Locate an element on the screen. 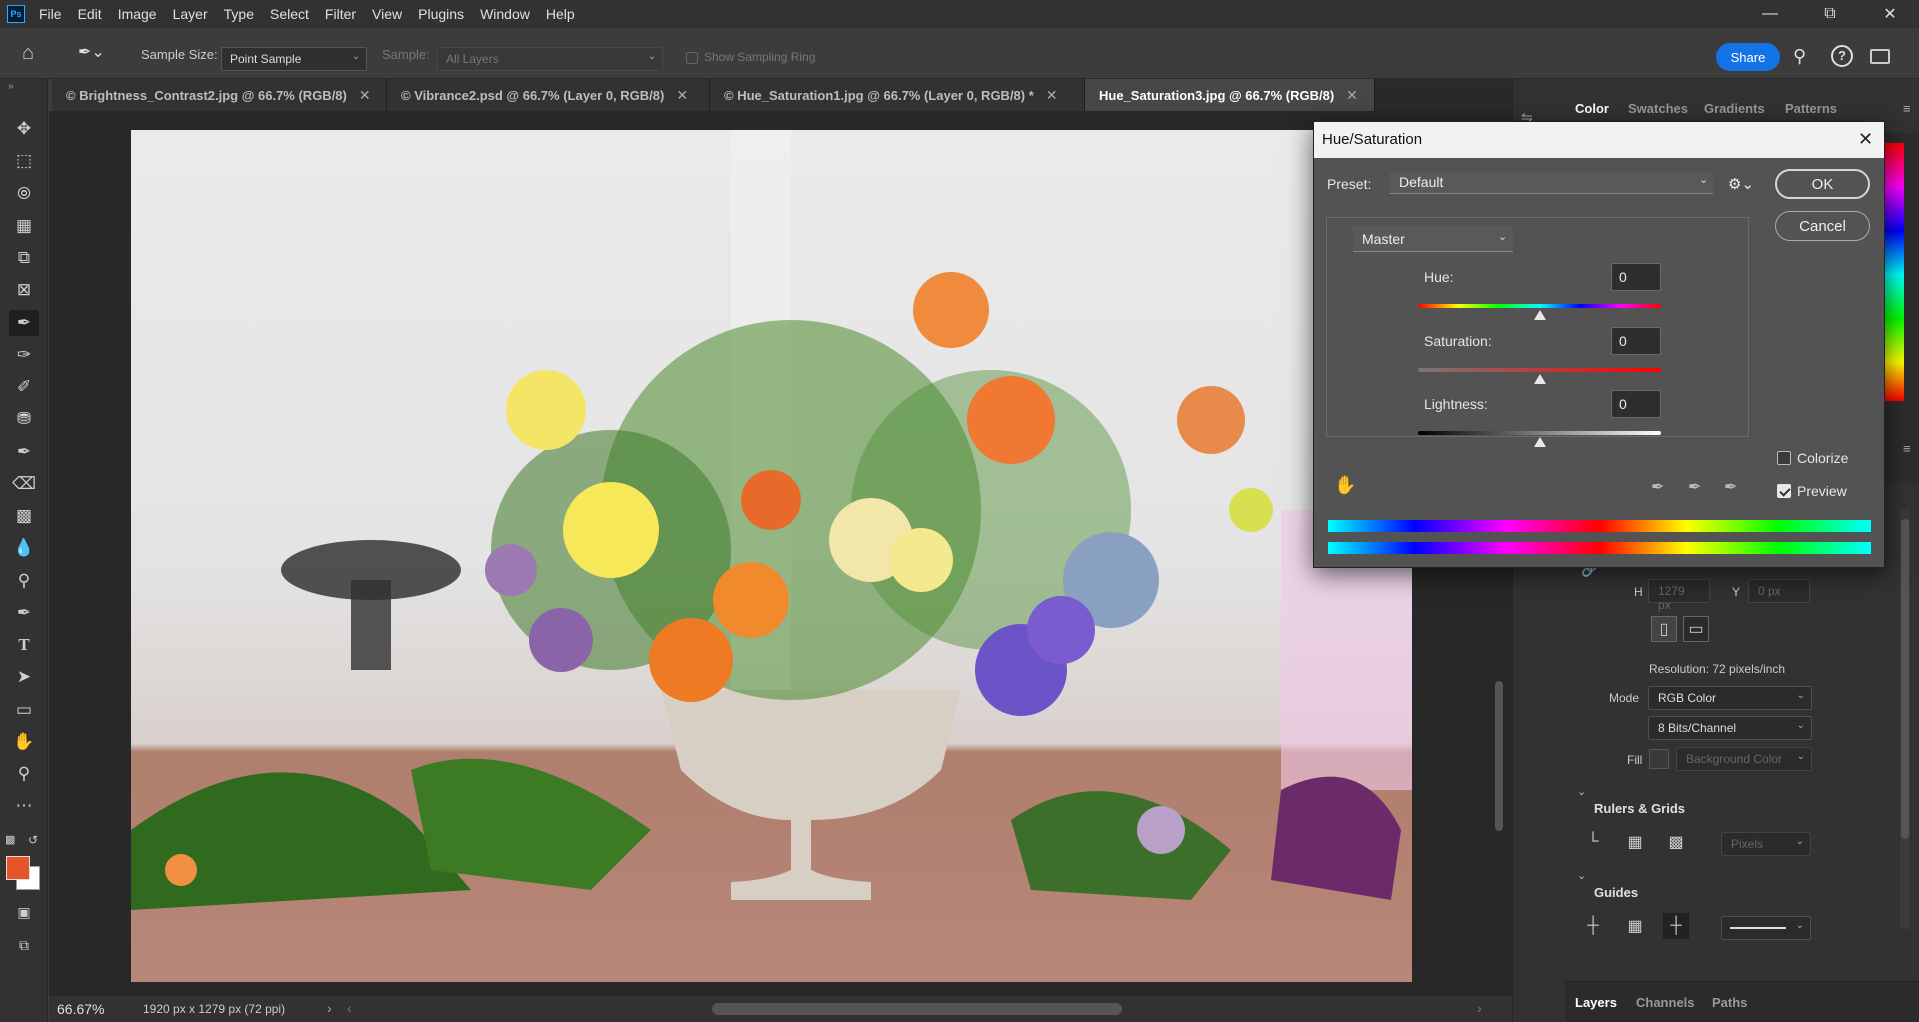 This screenshot has height=1022, width=1919. landscape-orientation-icon: ▭ is located at coordinates (1696, 629).